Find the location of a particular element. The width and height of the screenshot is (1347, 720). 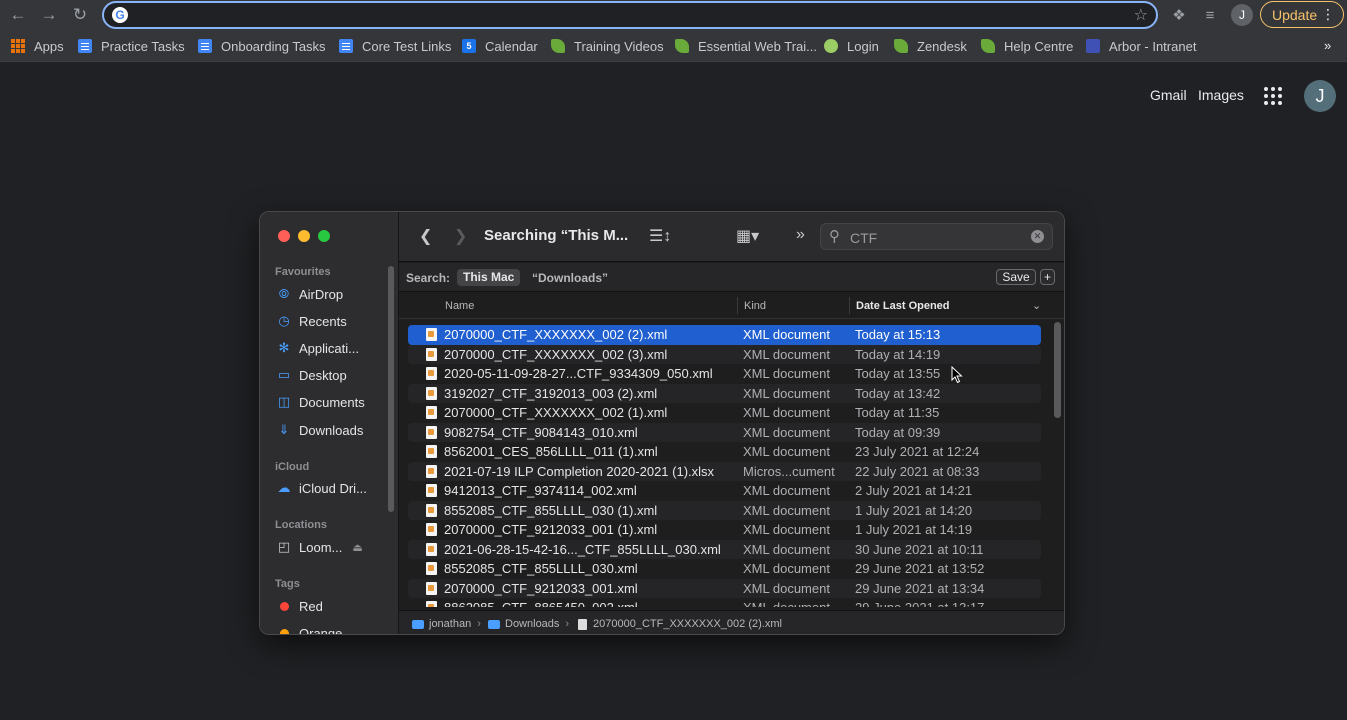

bookmark-onboarding-tasks: Onboarding Tasks is located at coordinates (262, 46).